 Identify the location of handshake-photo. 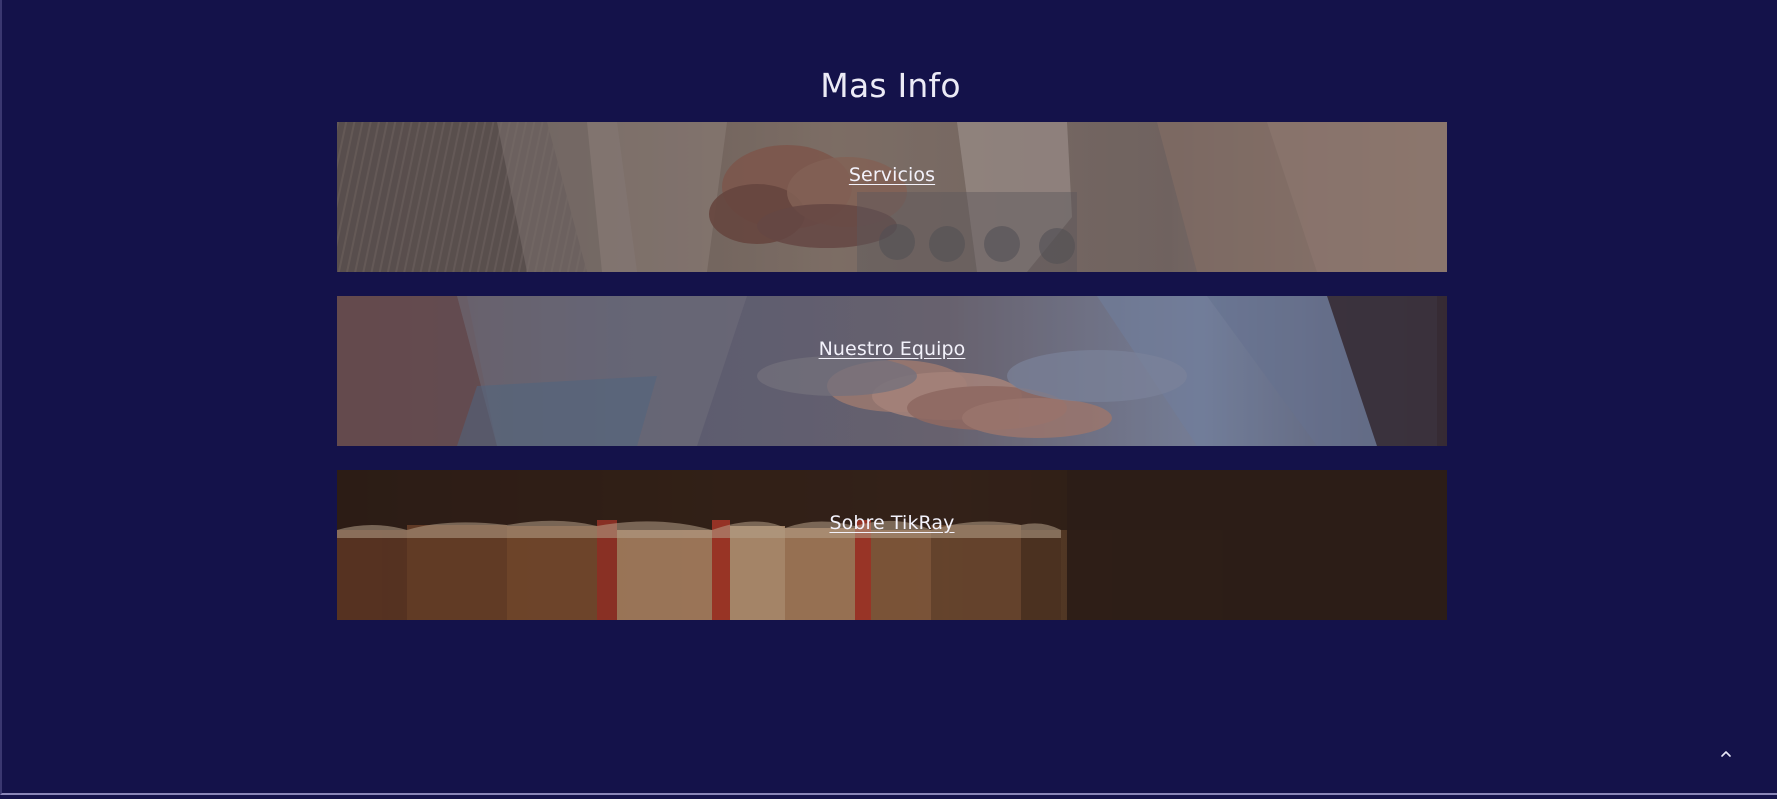
(892, 197).